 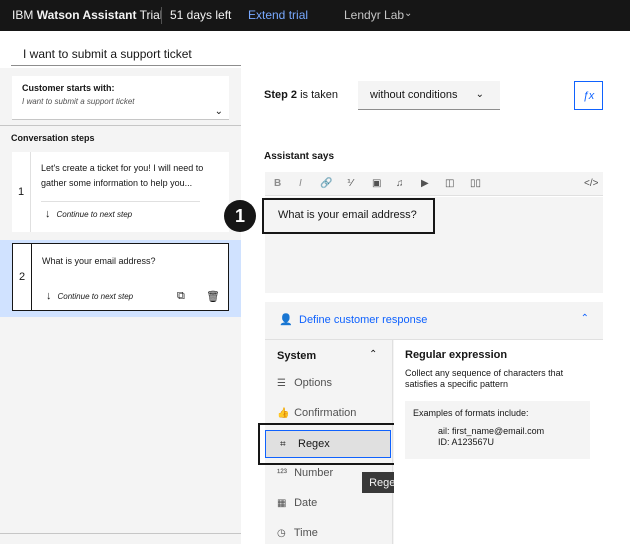 What do you see at coordinates (286, 320) in the screenshot?
I see `user-icon: 👤` at bounding box center [286, 320].